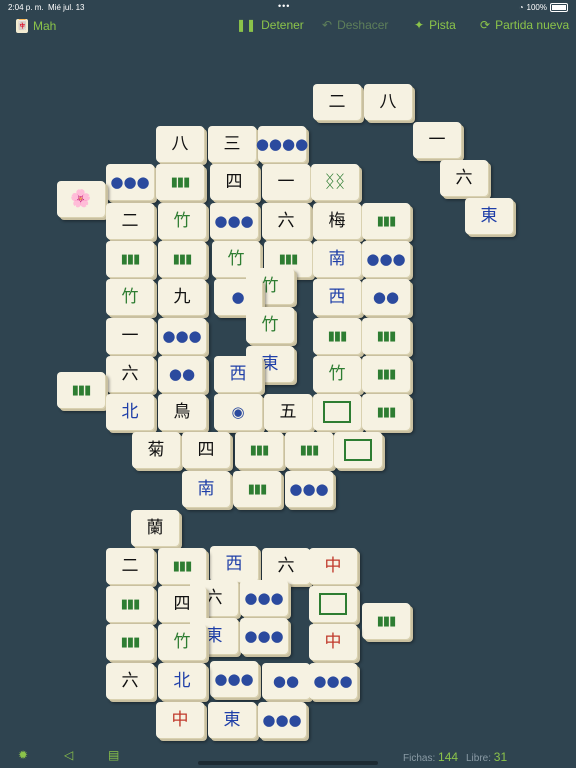  I want to click on mahjong-tile: 五, so click(288, 412).